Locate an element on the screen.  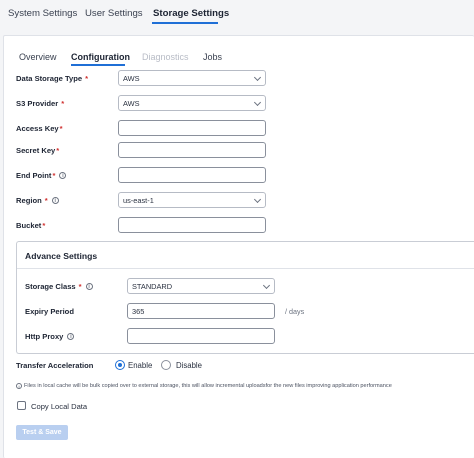
copy-local-data-checkbox is located at coordinates (21, 405).